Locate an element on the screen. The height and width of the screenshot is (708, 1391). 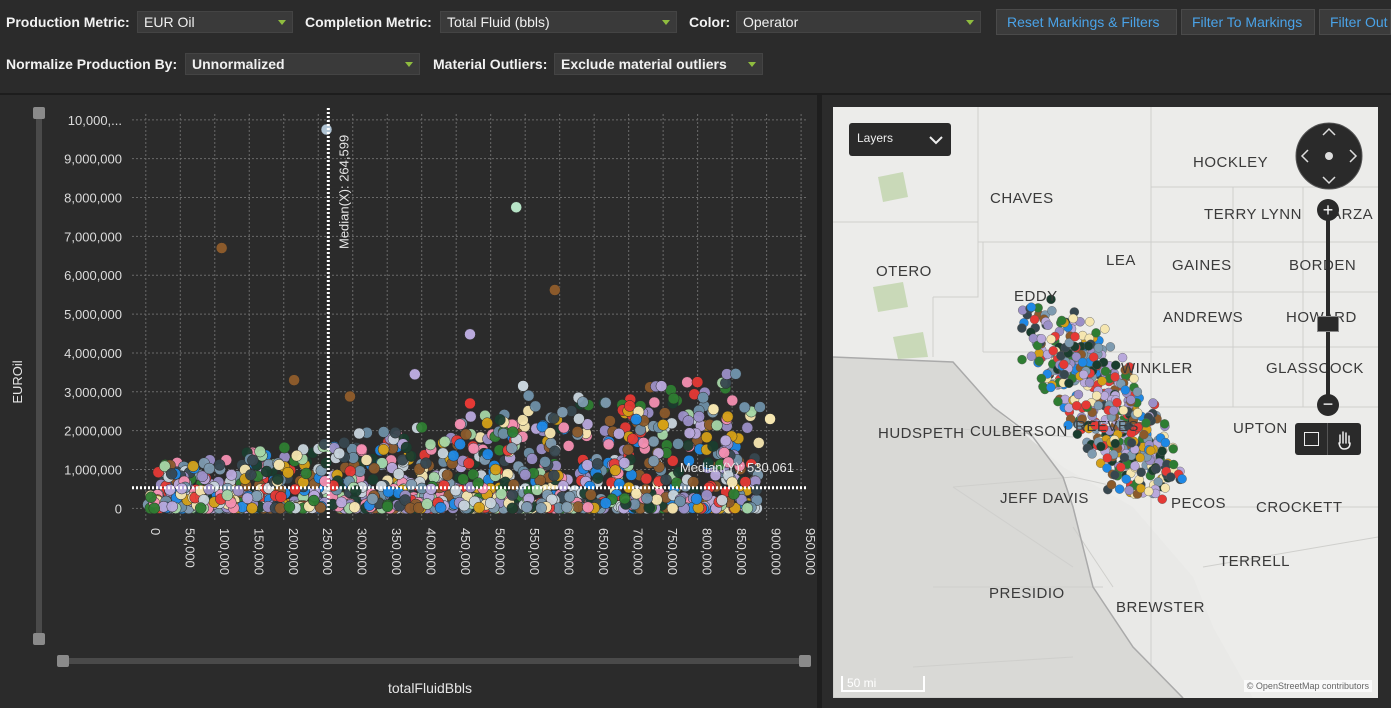
pan-hand-icon is located at coordinates (1344, 439).